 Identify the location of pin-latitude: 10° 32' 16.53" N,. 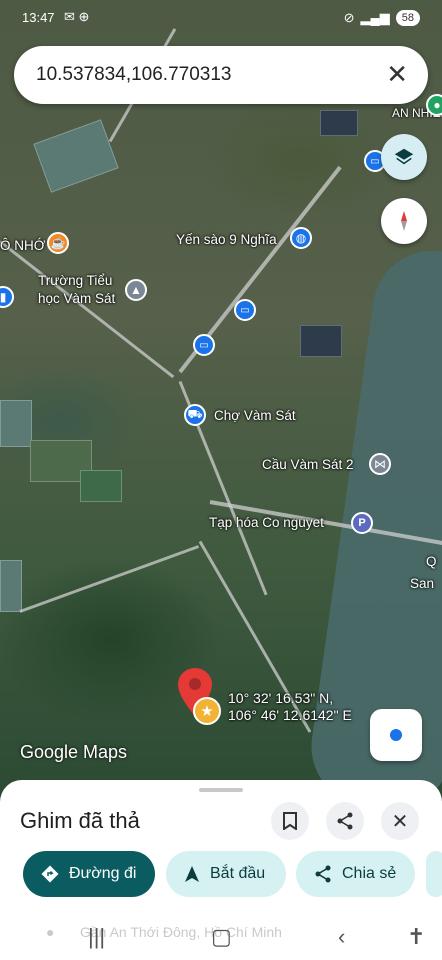
(281, 698).